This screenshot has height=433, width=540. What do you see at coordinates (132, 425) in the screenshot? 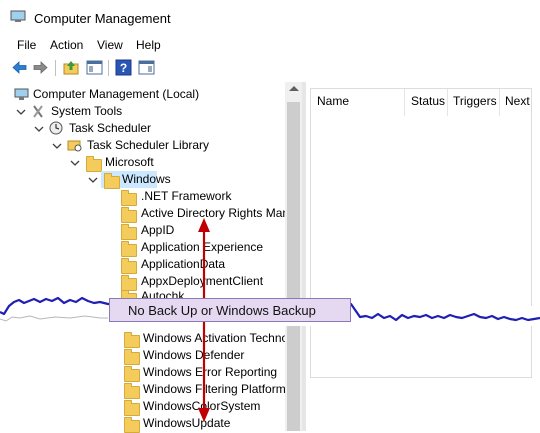
I see `folder-icon` at bounding box center [132, 425].